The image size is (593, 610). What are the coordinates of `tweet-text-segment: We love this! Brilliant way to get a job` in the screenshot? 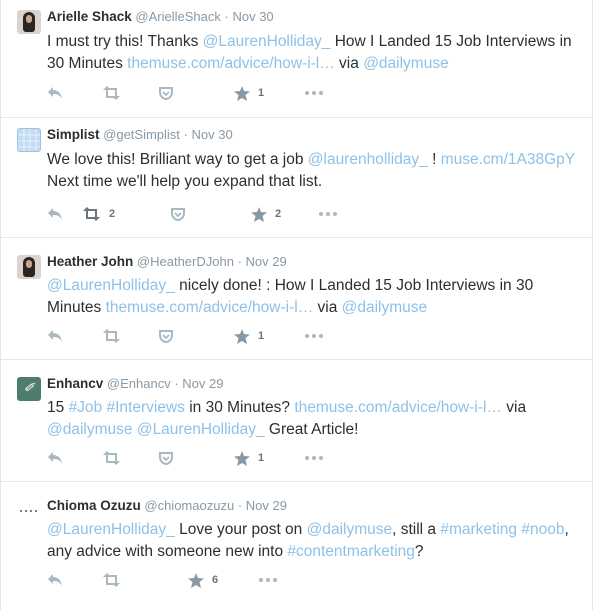 It's located at (177, 159).